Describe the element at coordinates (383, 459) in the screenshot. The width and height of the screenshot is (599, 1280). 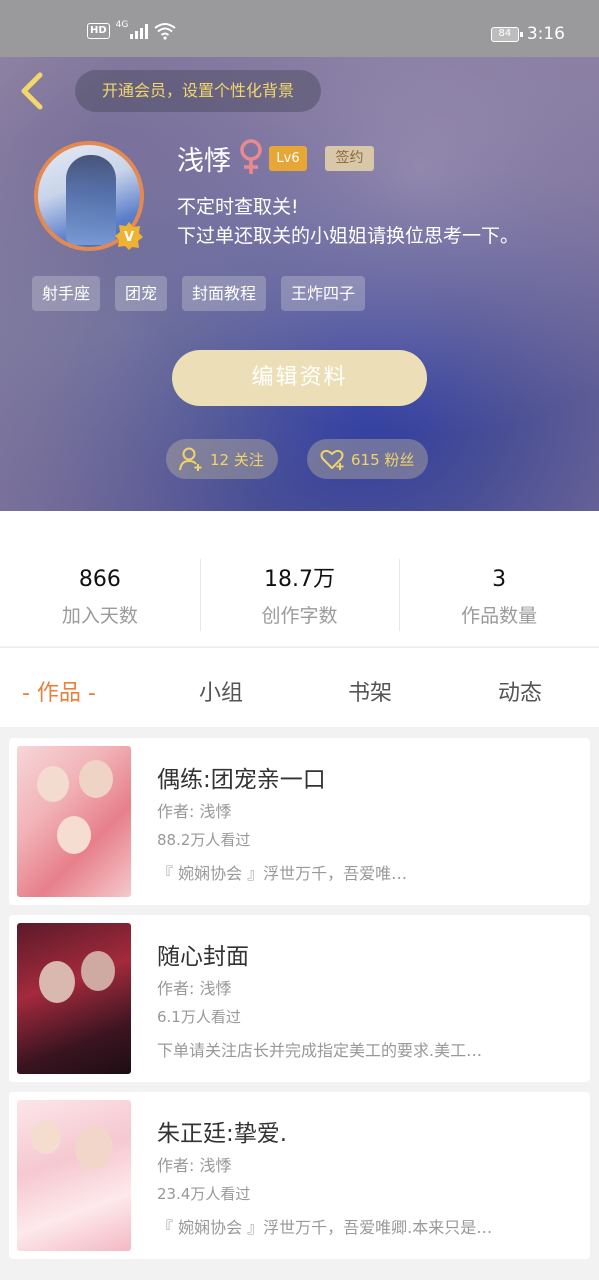
I see `followers-count: 615 粉丝` at that location.